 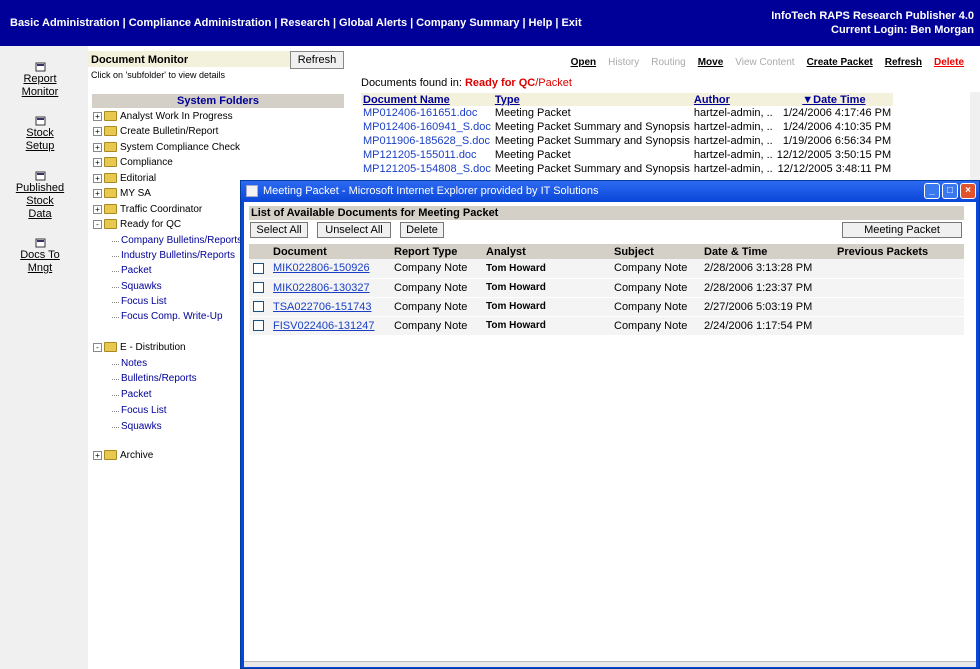 I want to click on doc-name: MP121205-155011.doc, so click(x=427, y=155).